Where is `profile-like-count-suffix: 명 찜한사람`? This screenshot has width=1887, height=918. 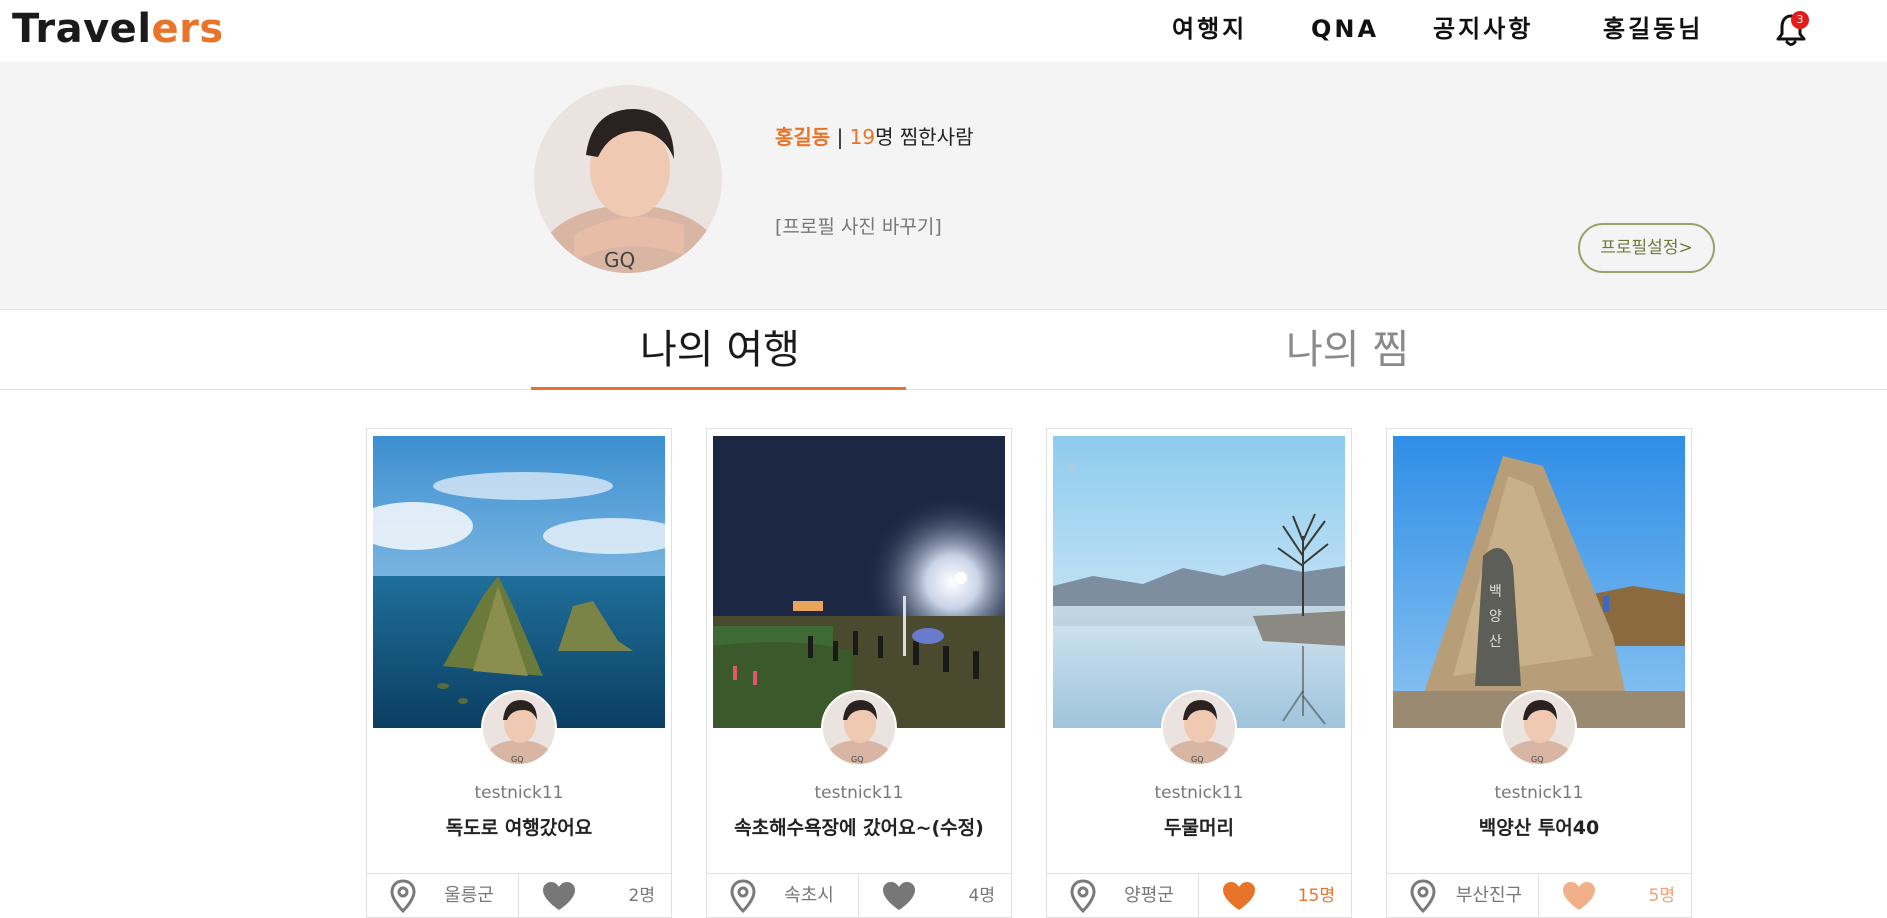
profile-like-count-suffix: 명 찜한사람 is located at coordinates (924, 137).